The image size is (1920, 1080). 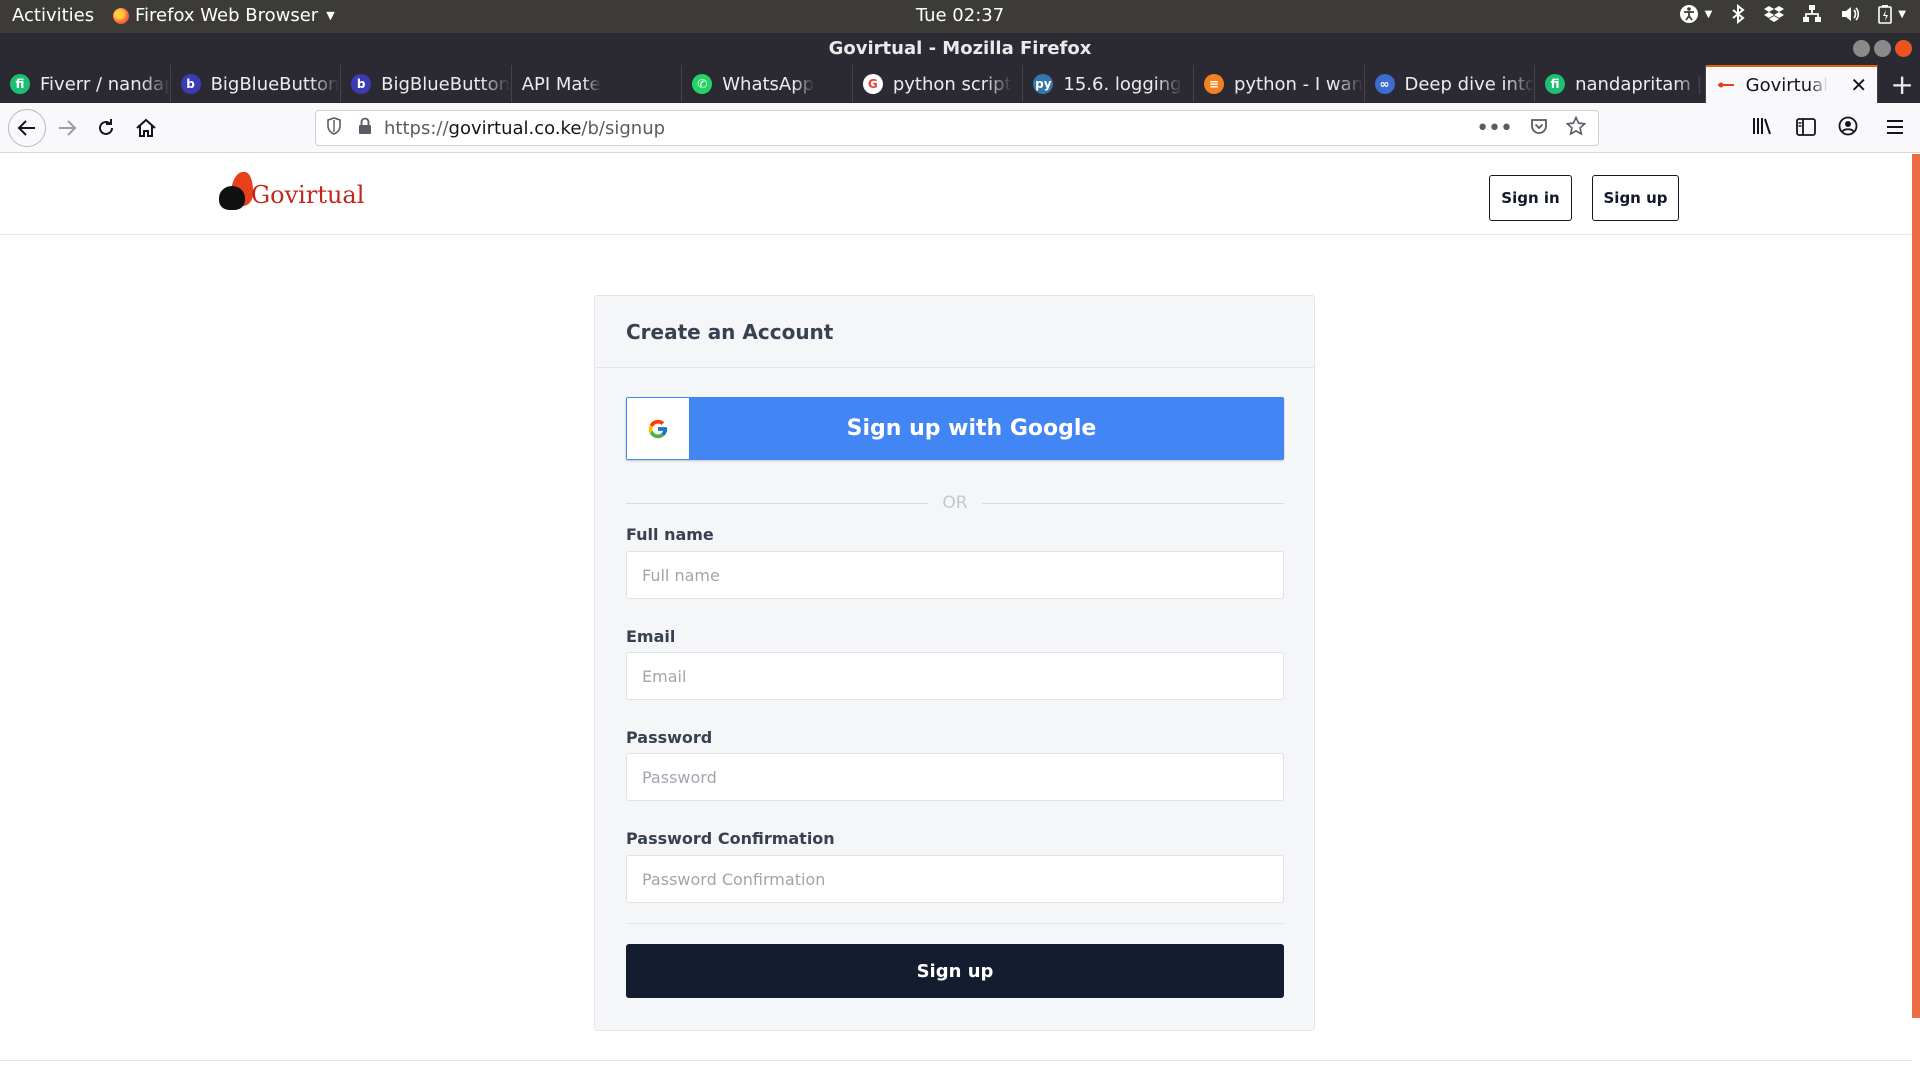 I want to click on url-scheme: https://, so click(x=416, y=128).